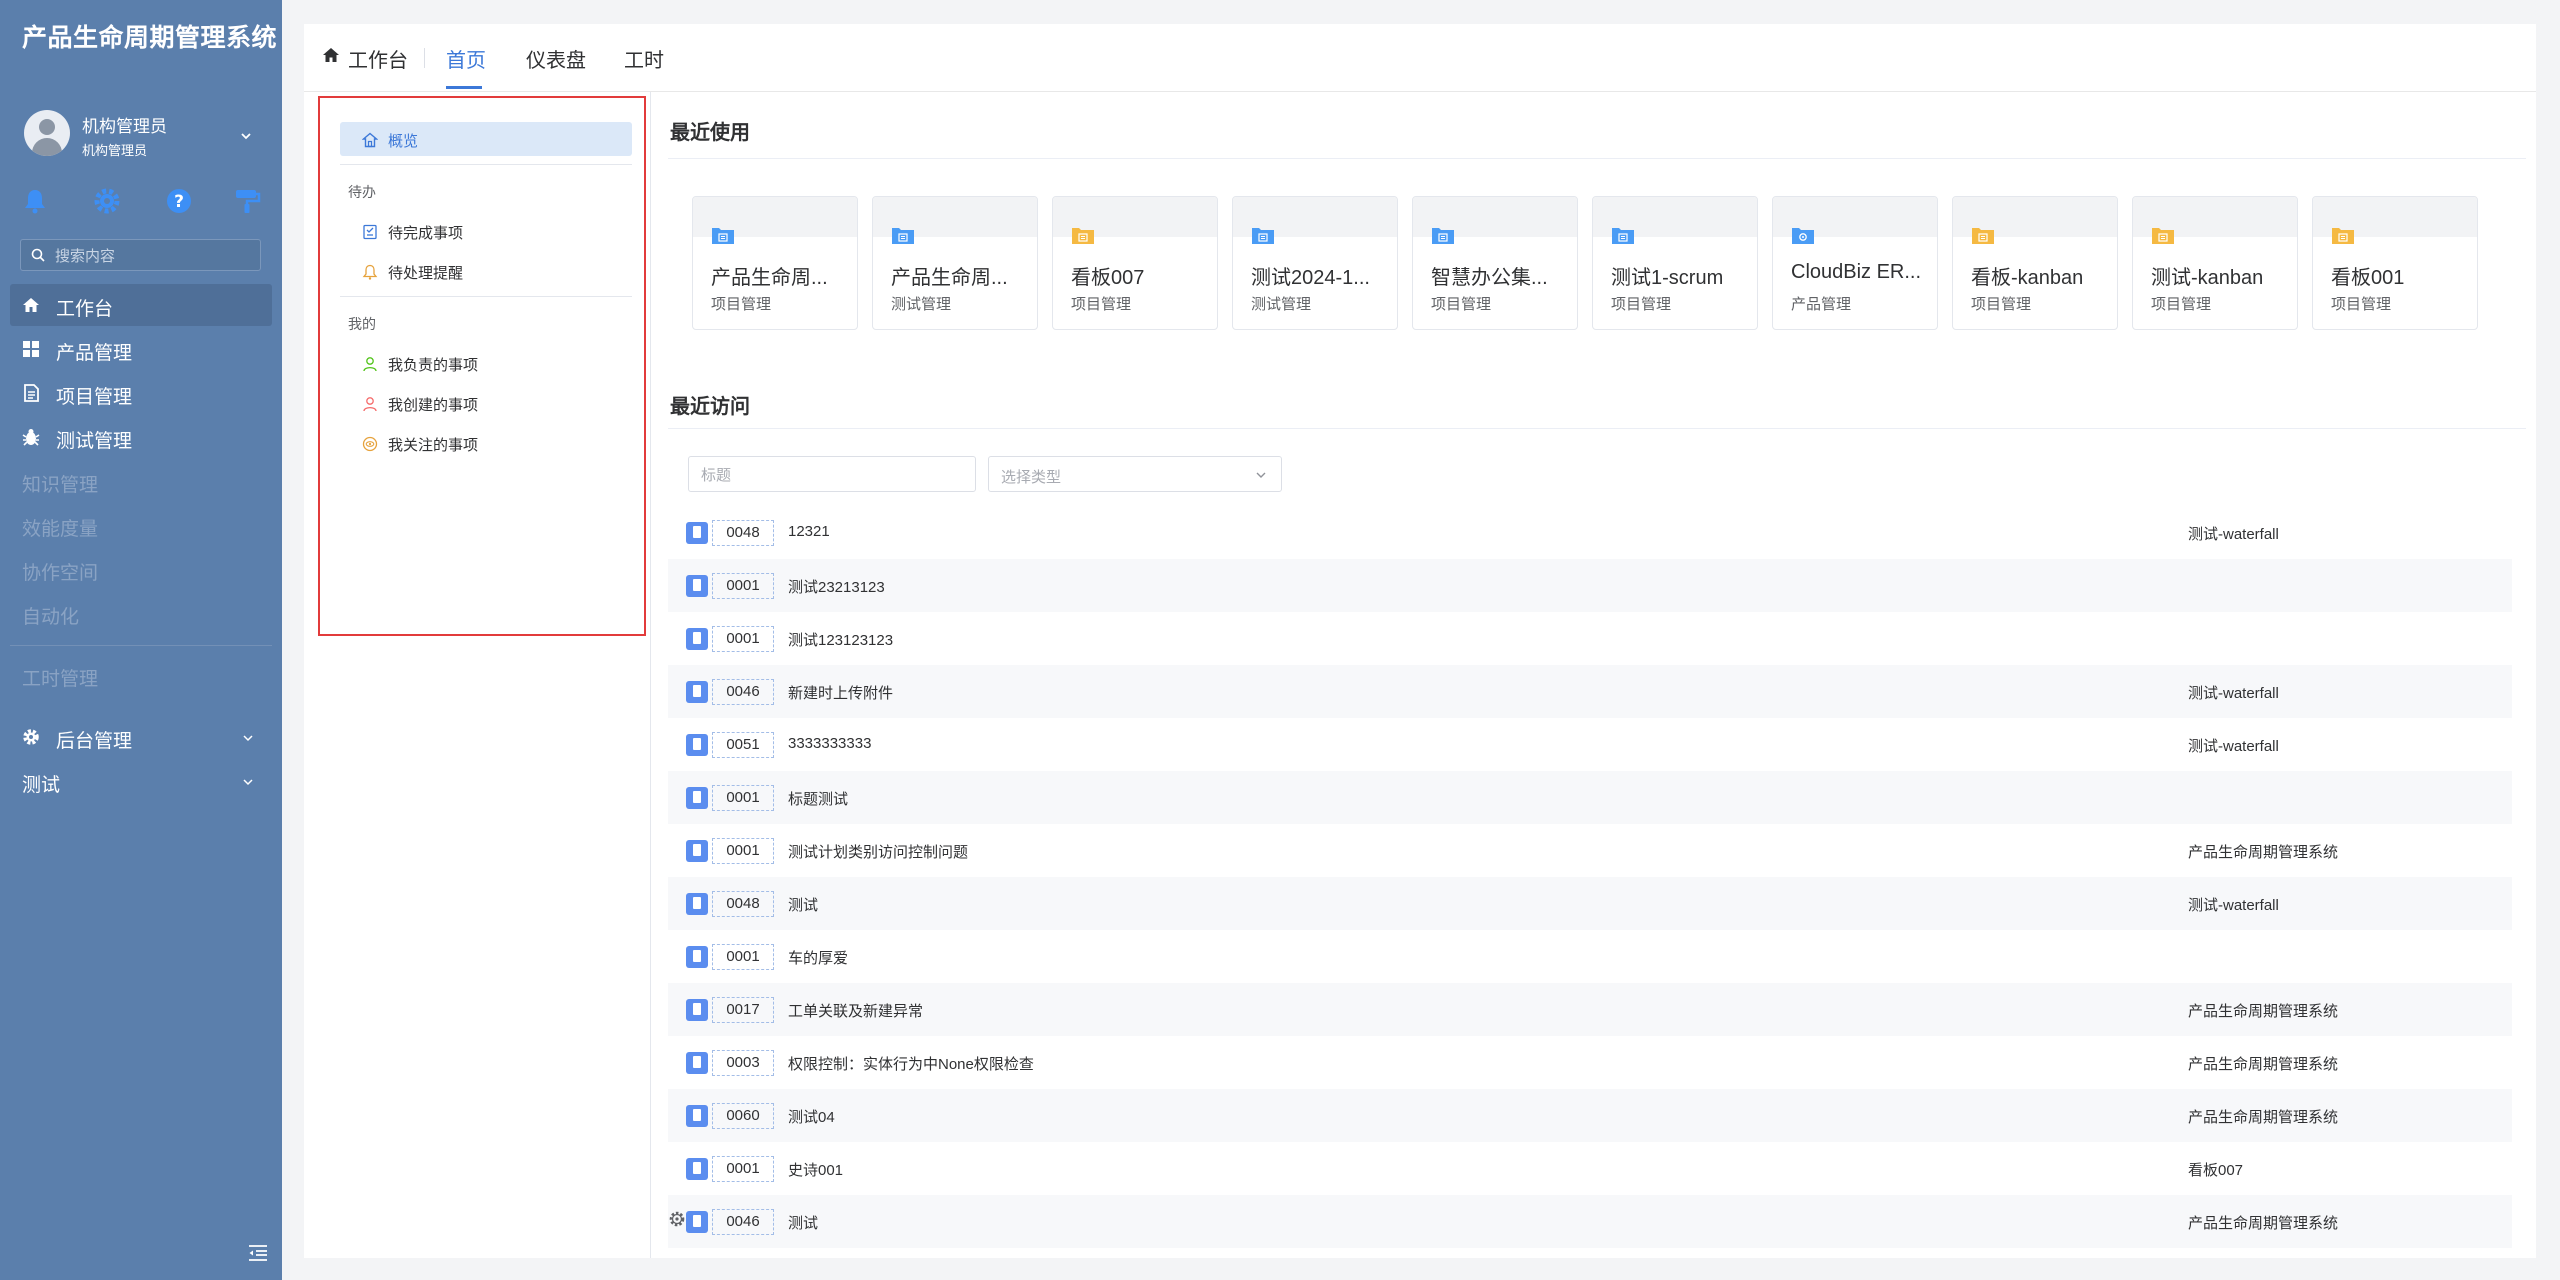 This screenshot has width=2560, height=1280. I want to click on user-menu: 机构管理员 机构管理员, so click(142, 133).